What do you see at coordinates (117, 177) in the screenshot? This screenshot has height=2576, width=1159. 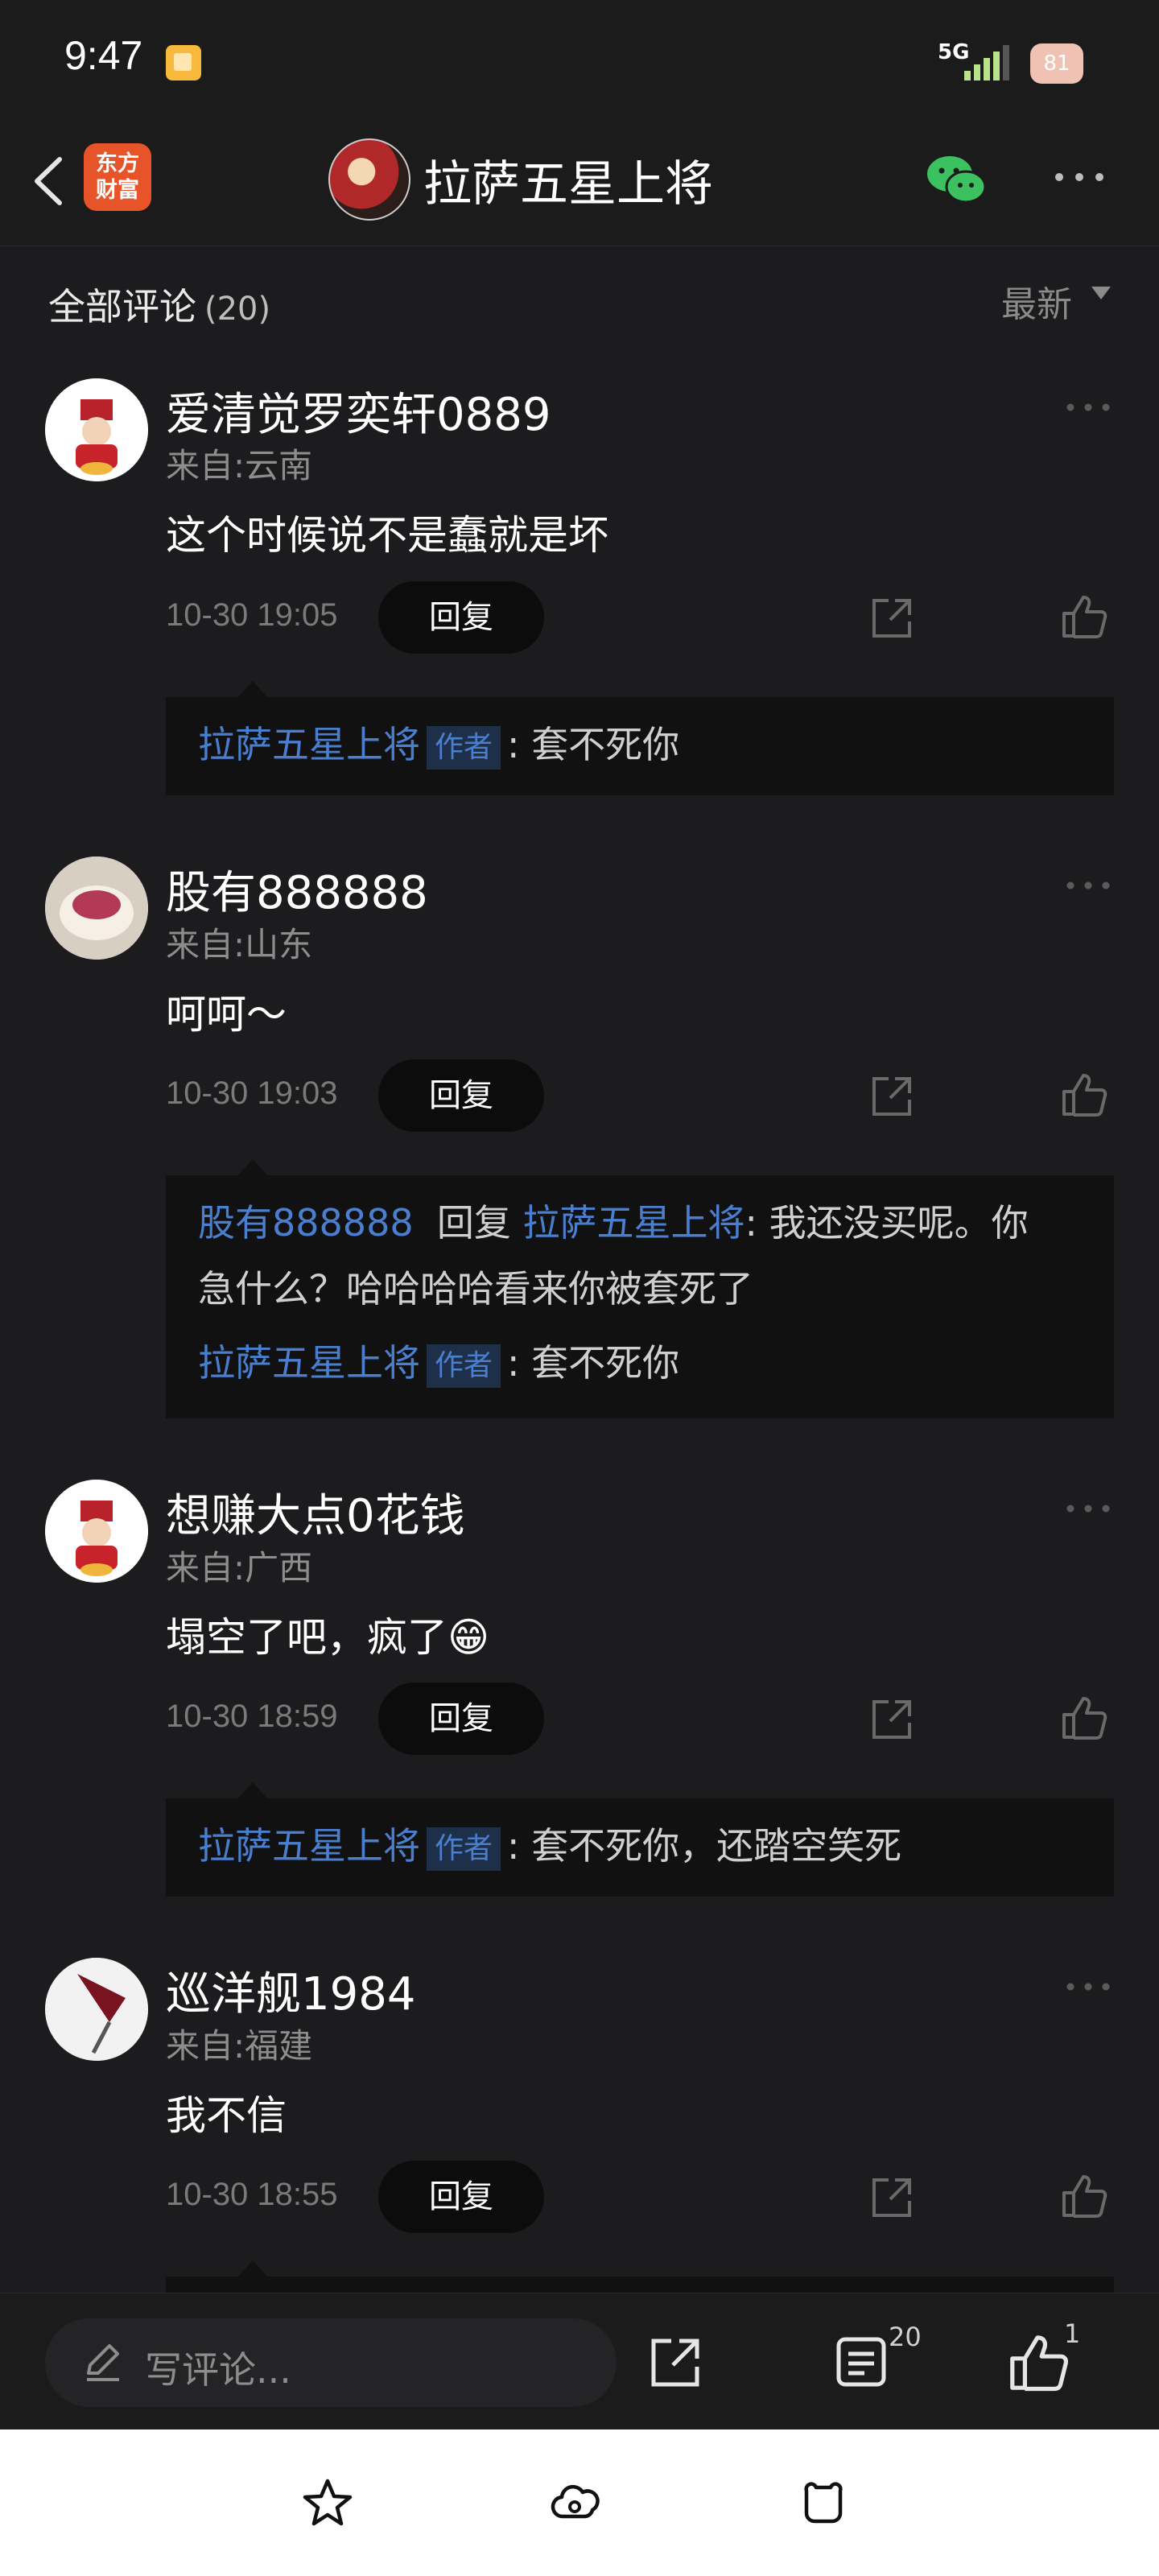 I see `app-logo: 东方 财富` at bounding box center [117, 177].